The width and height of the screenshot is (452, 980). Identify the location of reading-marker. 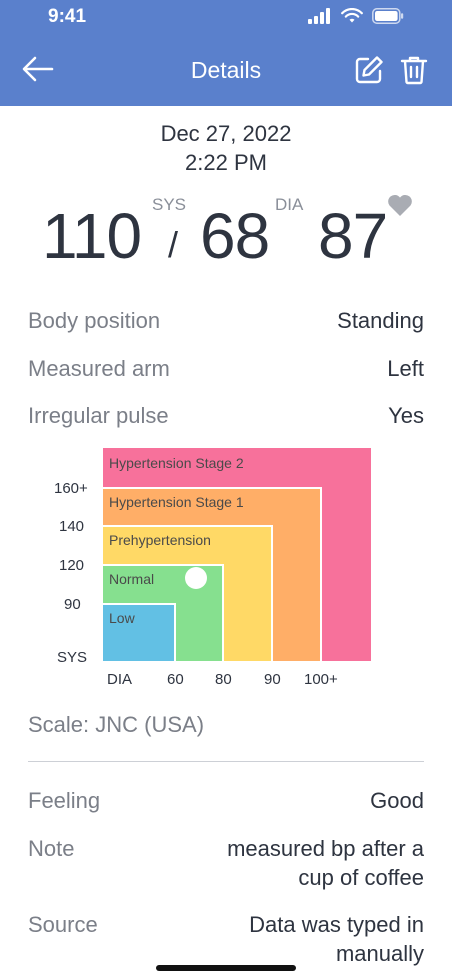
(196, 578).